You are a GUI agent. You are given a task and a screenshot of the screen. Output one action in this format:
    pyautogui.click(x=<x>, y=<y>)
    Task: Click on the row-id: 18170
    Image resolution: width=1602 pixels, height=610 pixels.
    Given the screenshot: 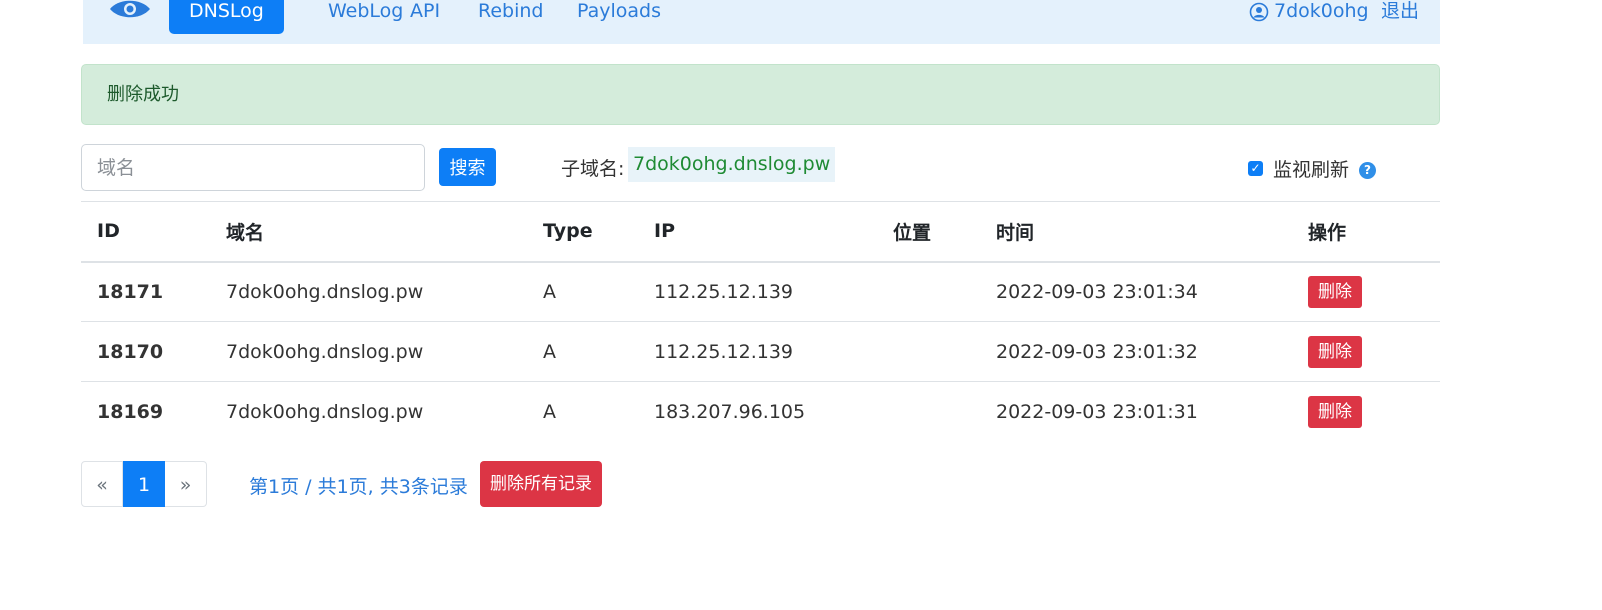 What is the action you would take?
    pyautogui.click(x=145, y=351)
    